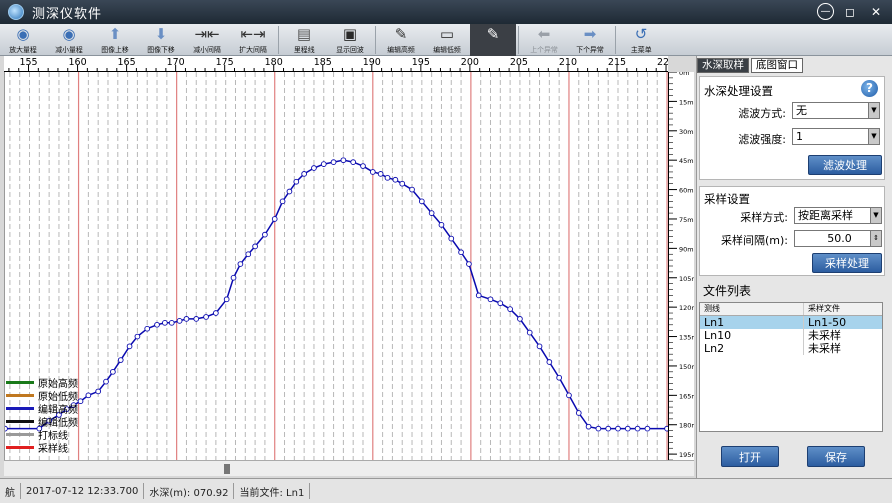  I want to click on filter-method-label: 滤波方式:, so click(762, 113).